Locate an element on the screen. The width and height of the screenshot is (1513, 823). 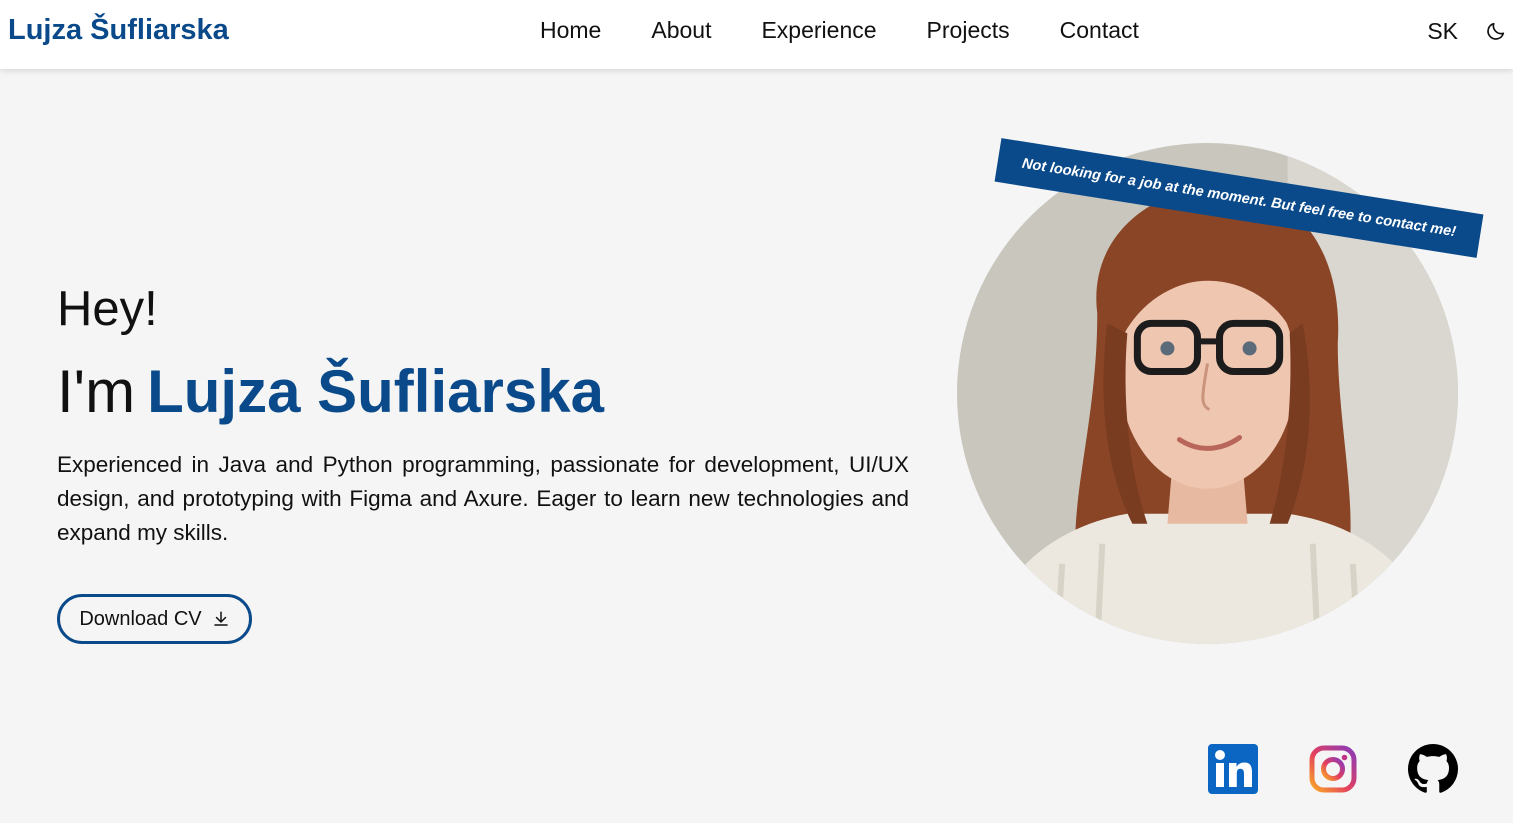
moon-icon is located at coordinates (1496, 31).